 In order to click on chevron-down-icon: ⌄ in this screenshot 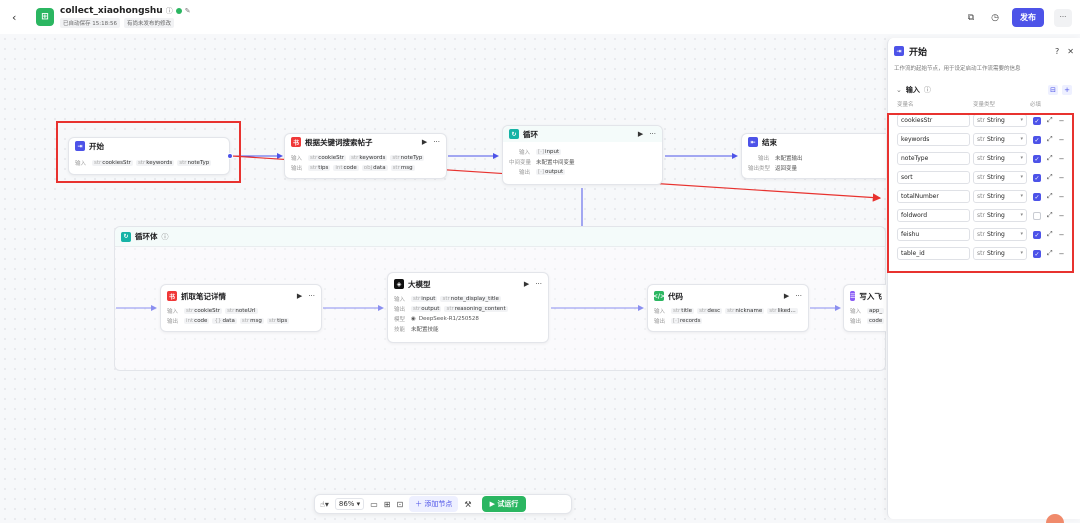, I will do `click(899, 90)`.